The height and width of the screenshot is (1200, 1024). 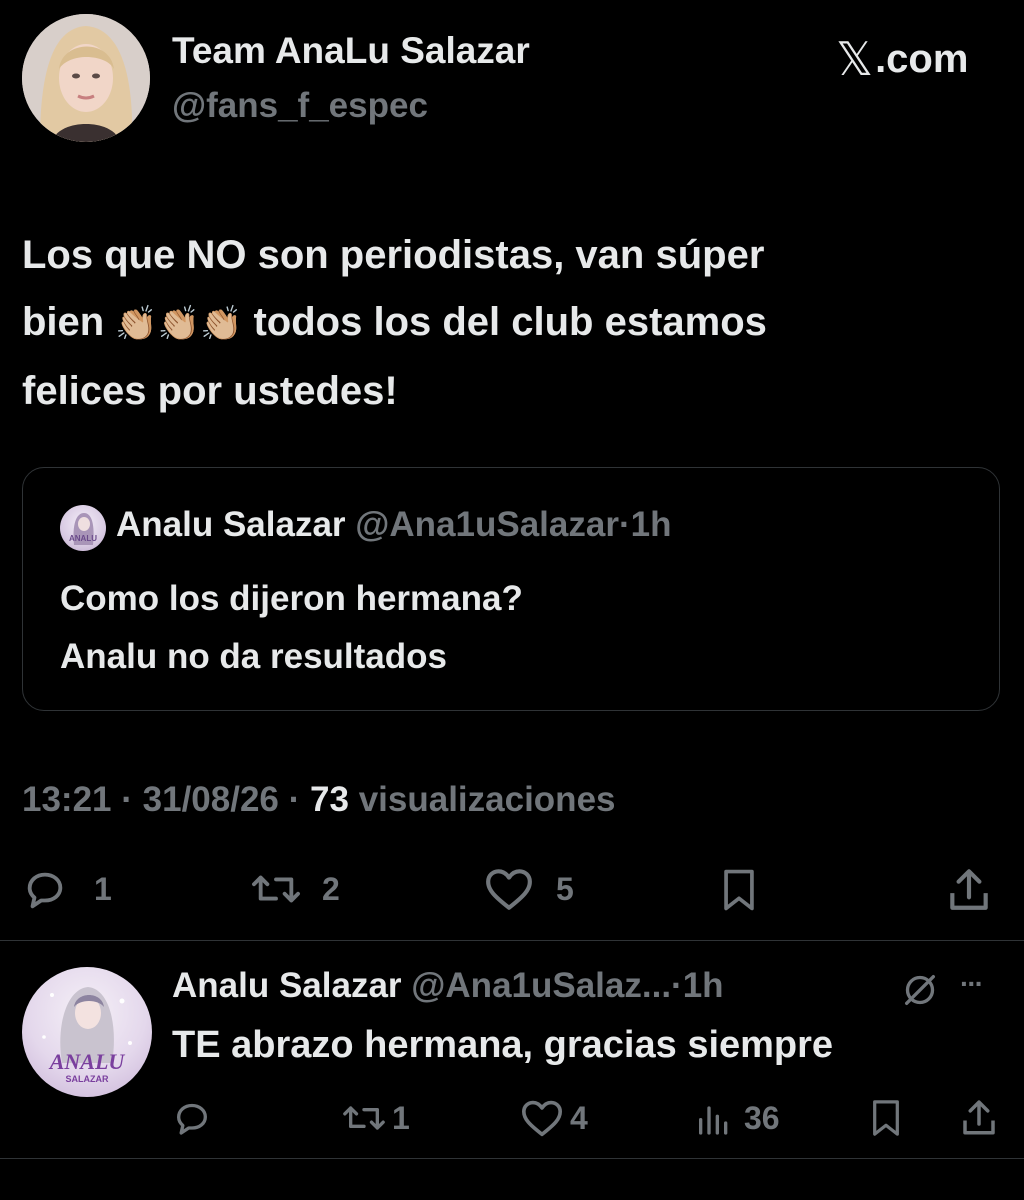 I want to click on reply-like-button: 4, so click(x=554, y=1118).